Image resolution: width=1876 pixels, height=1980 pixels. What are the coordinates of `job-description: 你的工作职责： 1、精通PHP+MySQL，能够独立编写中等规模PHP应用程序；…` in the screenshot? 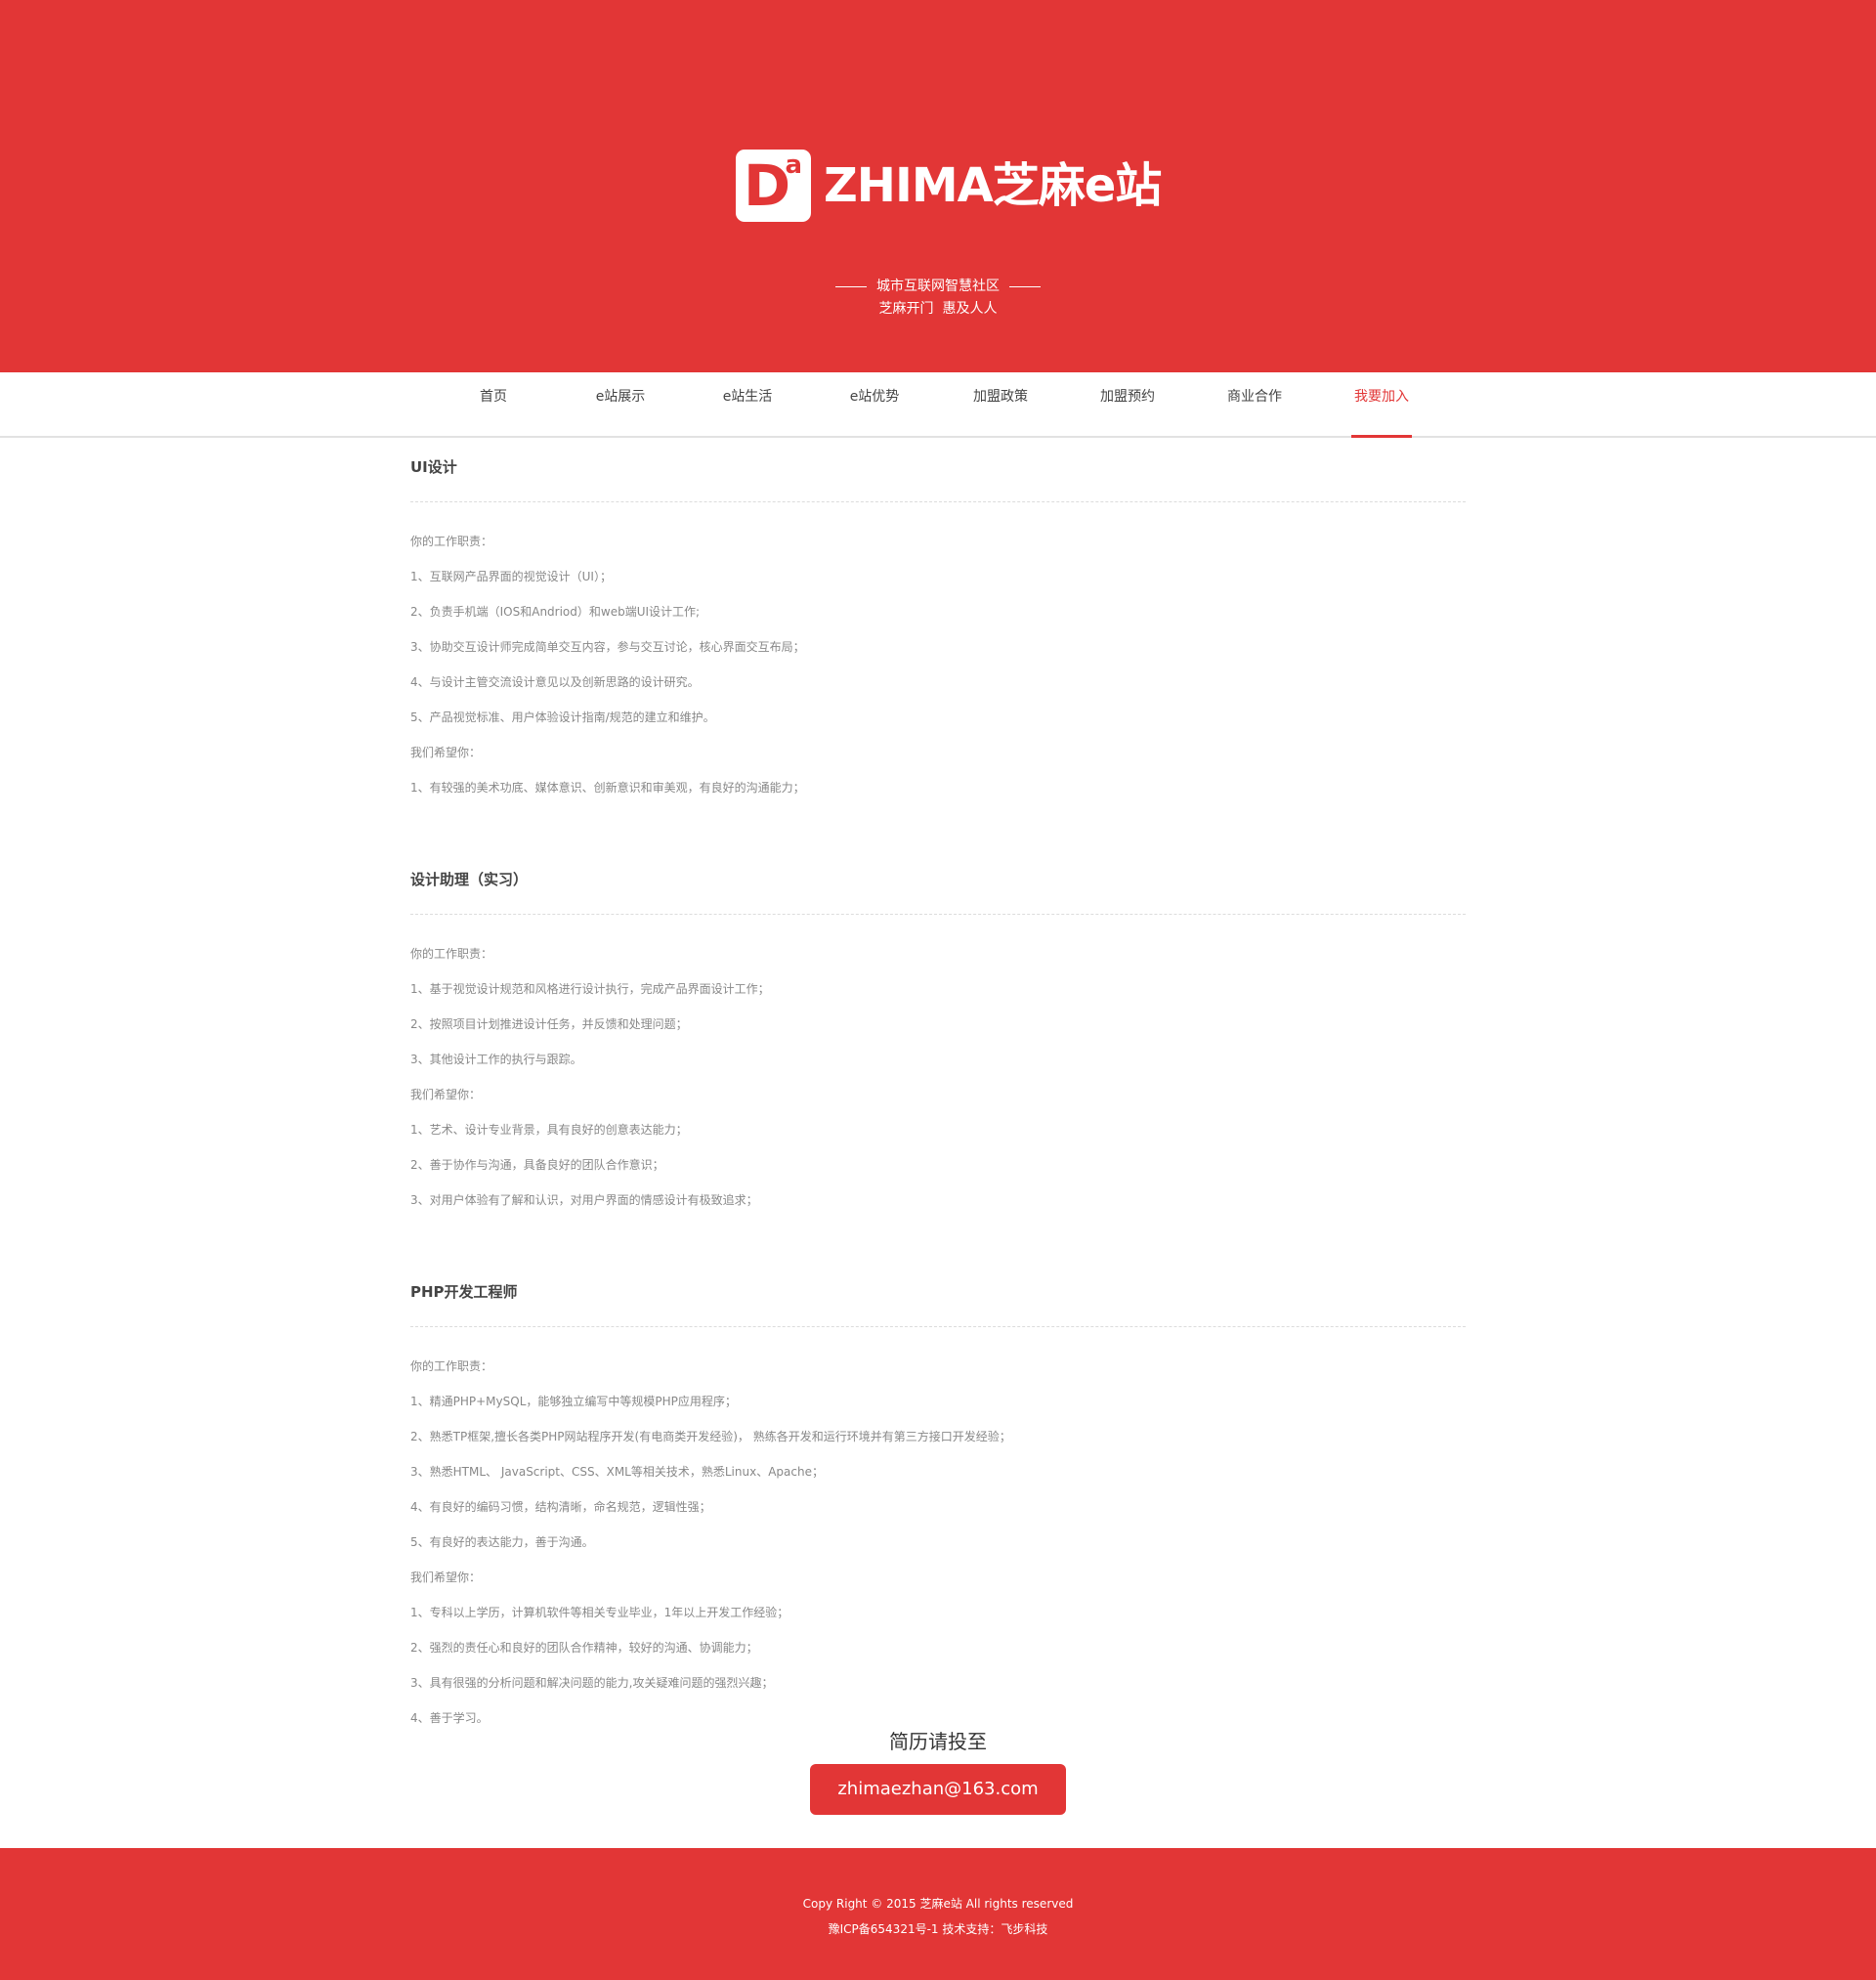 It's located at (938, 1532).